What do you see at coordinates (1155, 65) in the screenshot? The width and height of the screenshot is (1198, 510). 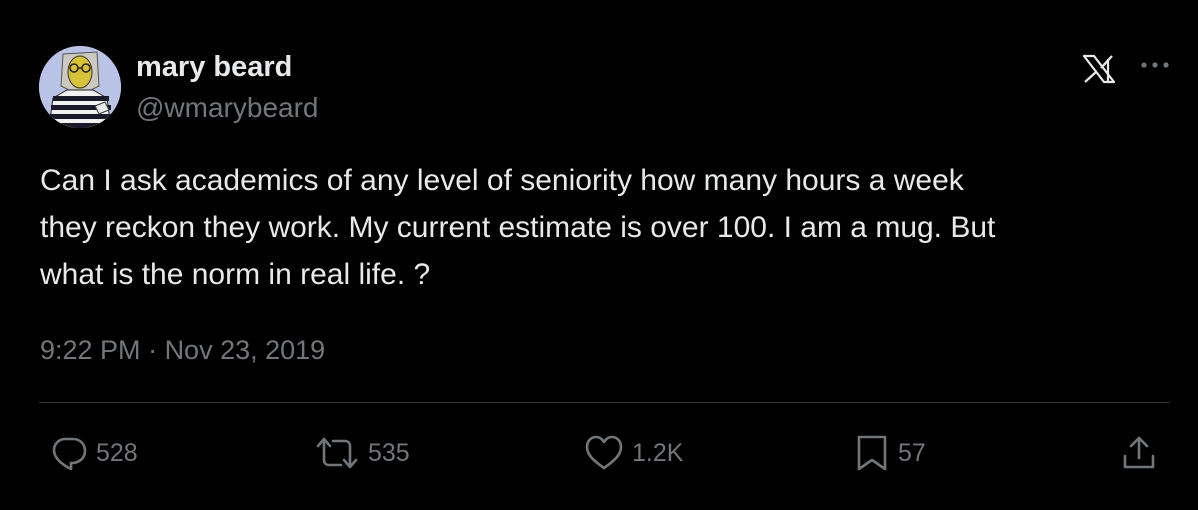 I see `more-options-icon` at bounding box center [1155, 65].